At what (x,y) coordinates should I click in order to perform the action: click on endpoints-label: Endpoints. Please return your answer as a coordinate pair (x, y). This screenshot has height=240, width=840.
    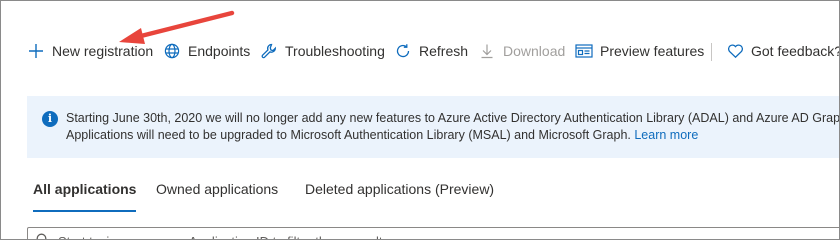
    Looking at the image, I should click on (219, 51).